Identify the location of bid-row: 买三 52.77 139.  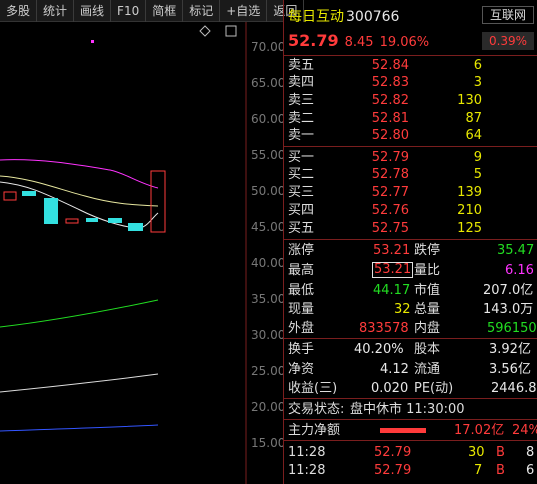
(410, 192).